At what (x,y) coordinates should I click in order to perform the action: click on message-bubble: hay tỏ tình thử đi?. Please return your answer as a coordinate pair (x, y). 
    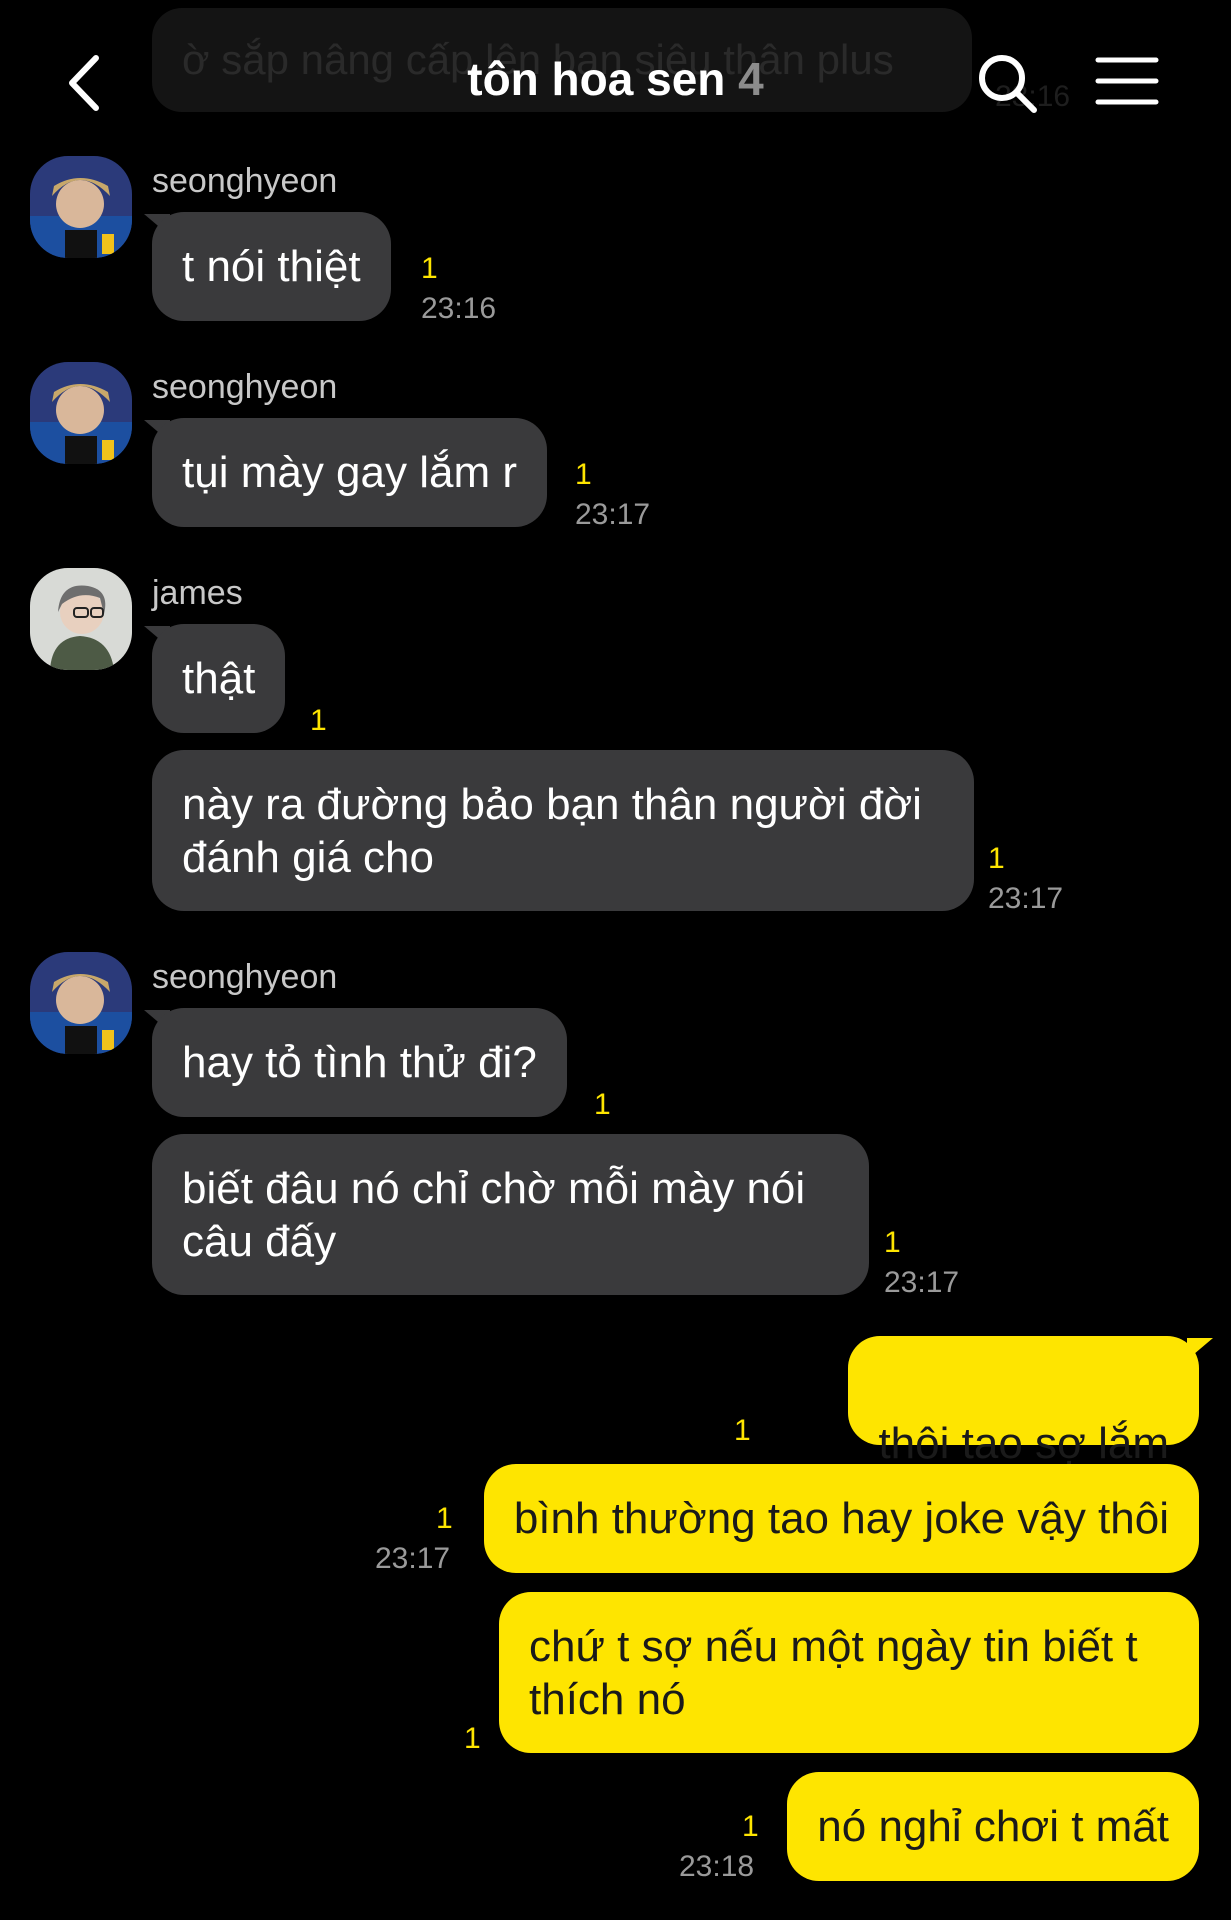
    Looking at the image, I should click on (359, 1062).